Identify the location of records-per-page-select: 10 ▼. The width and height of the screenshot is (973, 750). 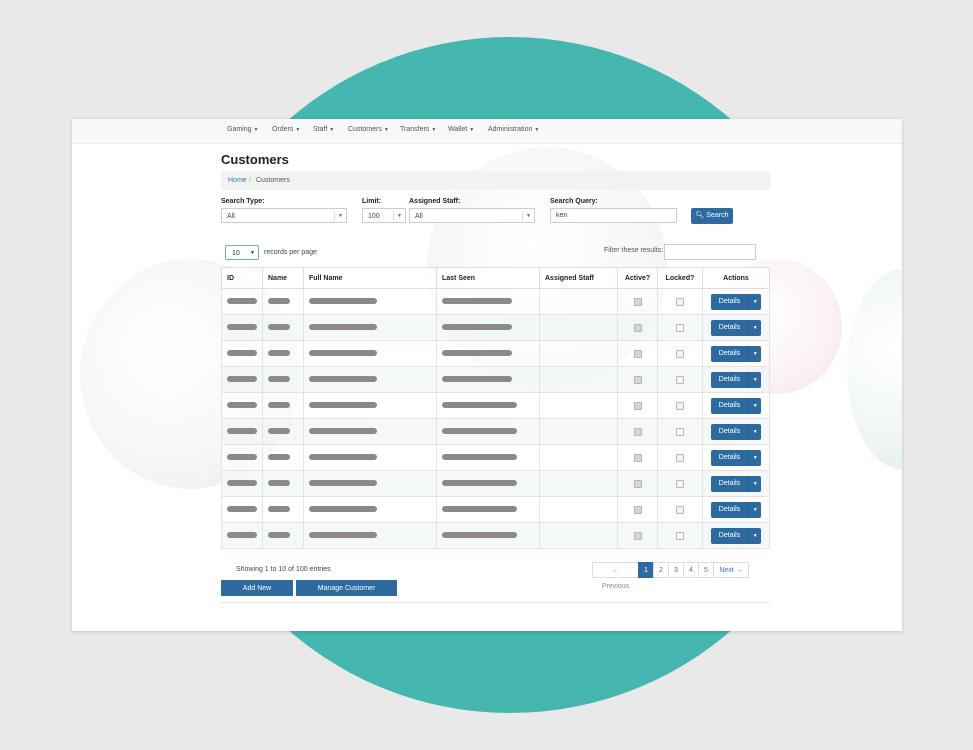
(242, 252).